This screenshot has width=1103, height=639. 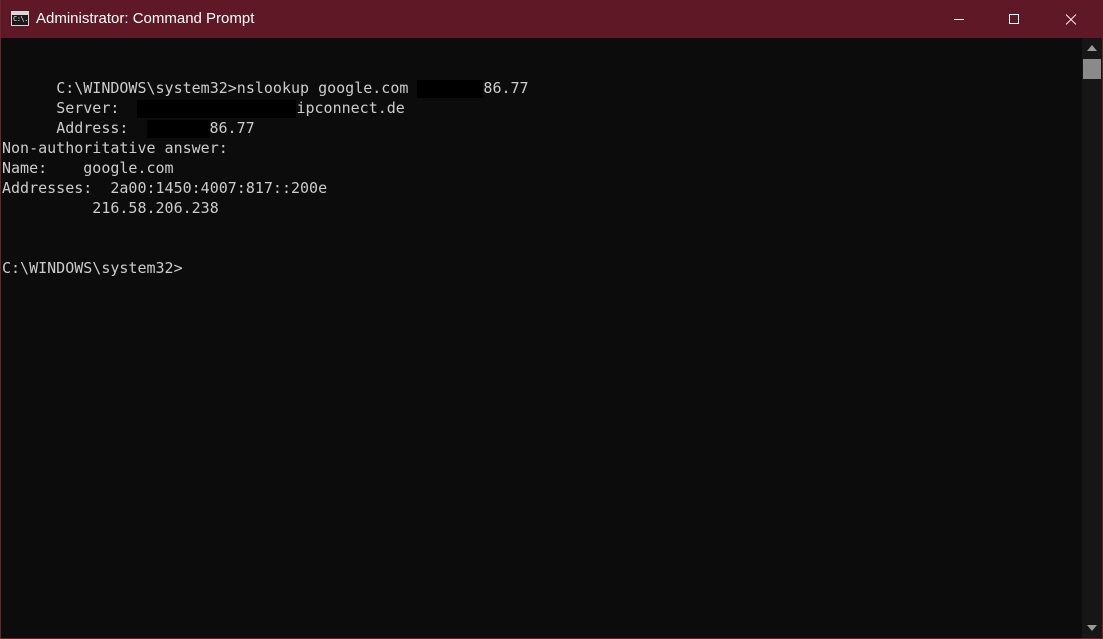 I want to click on window-title: Administrator: Command Prompt, so click(x=145, y=18).